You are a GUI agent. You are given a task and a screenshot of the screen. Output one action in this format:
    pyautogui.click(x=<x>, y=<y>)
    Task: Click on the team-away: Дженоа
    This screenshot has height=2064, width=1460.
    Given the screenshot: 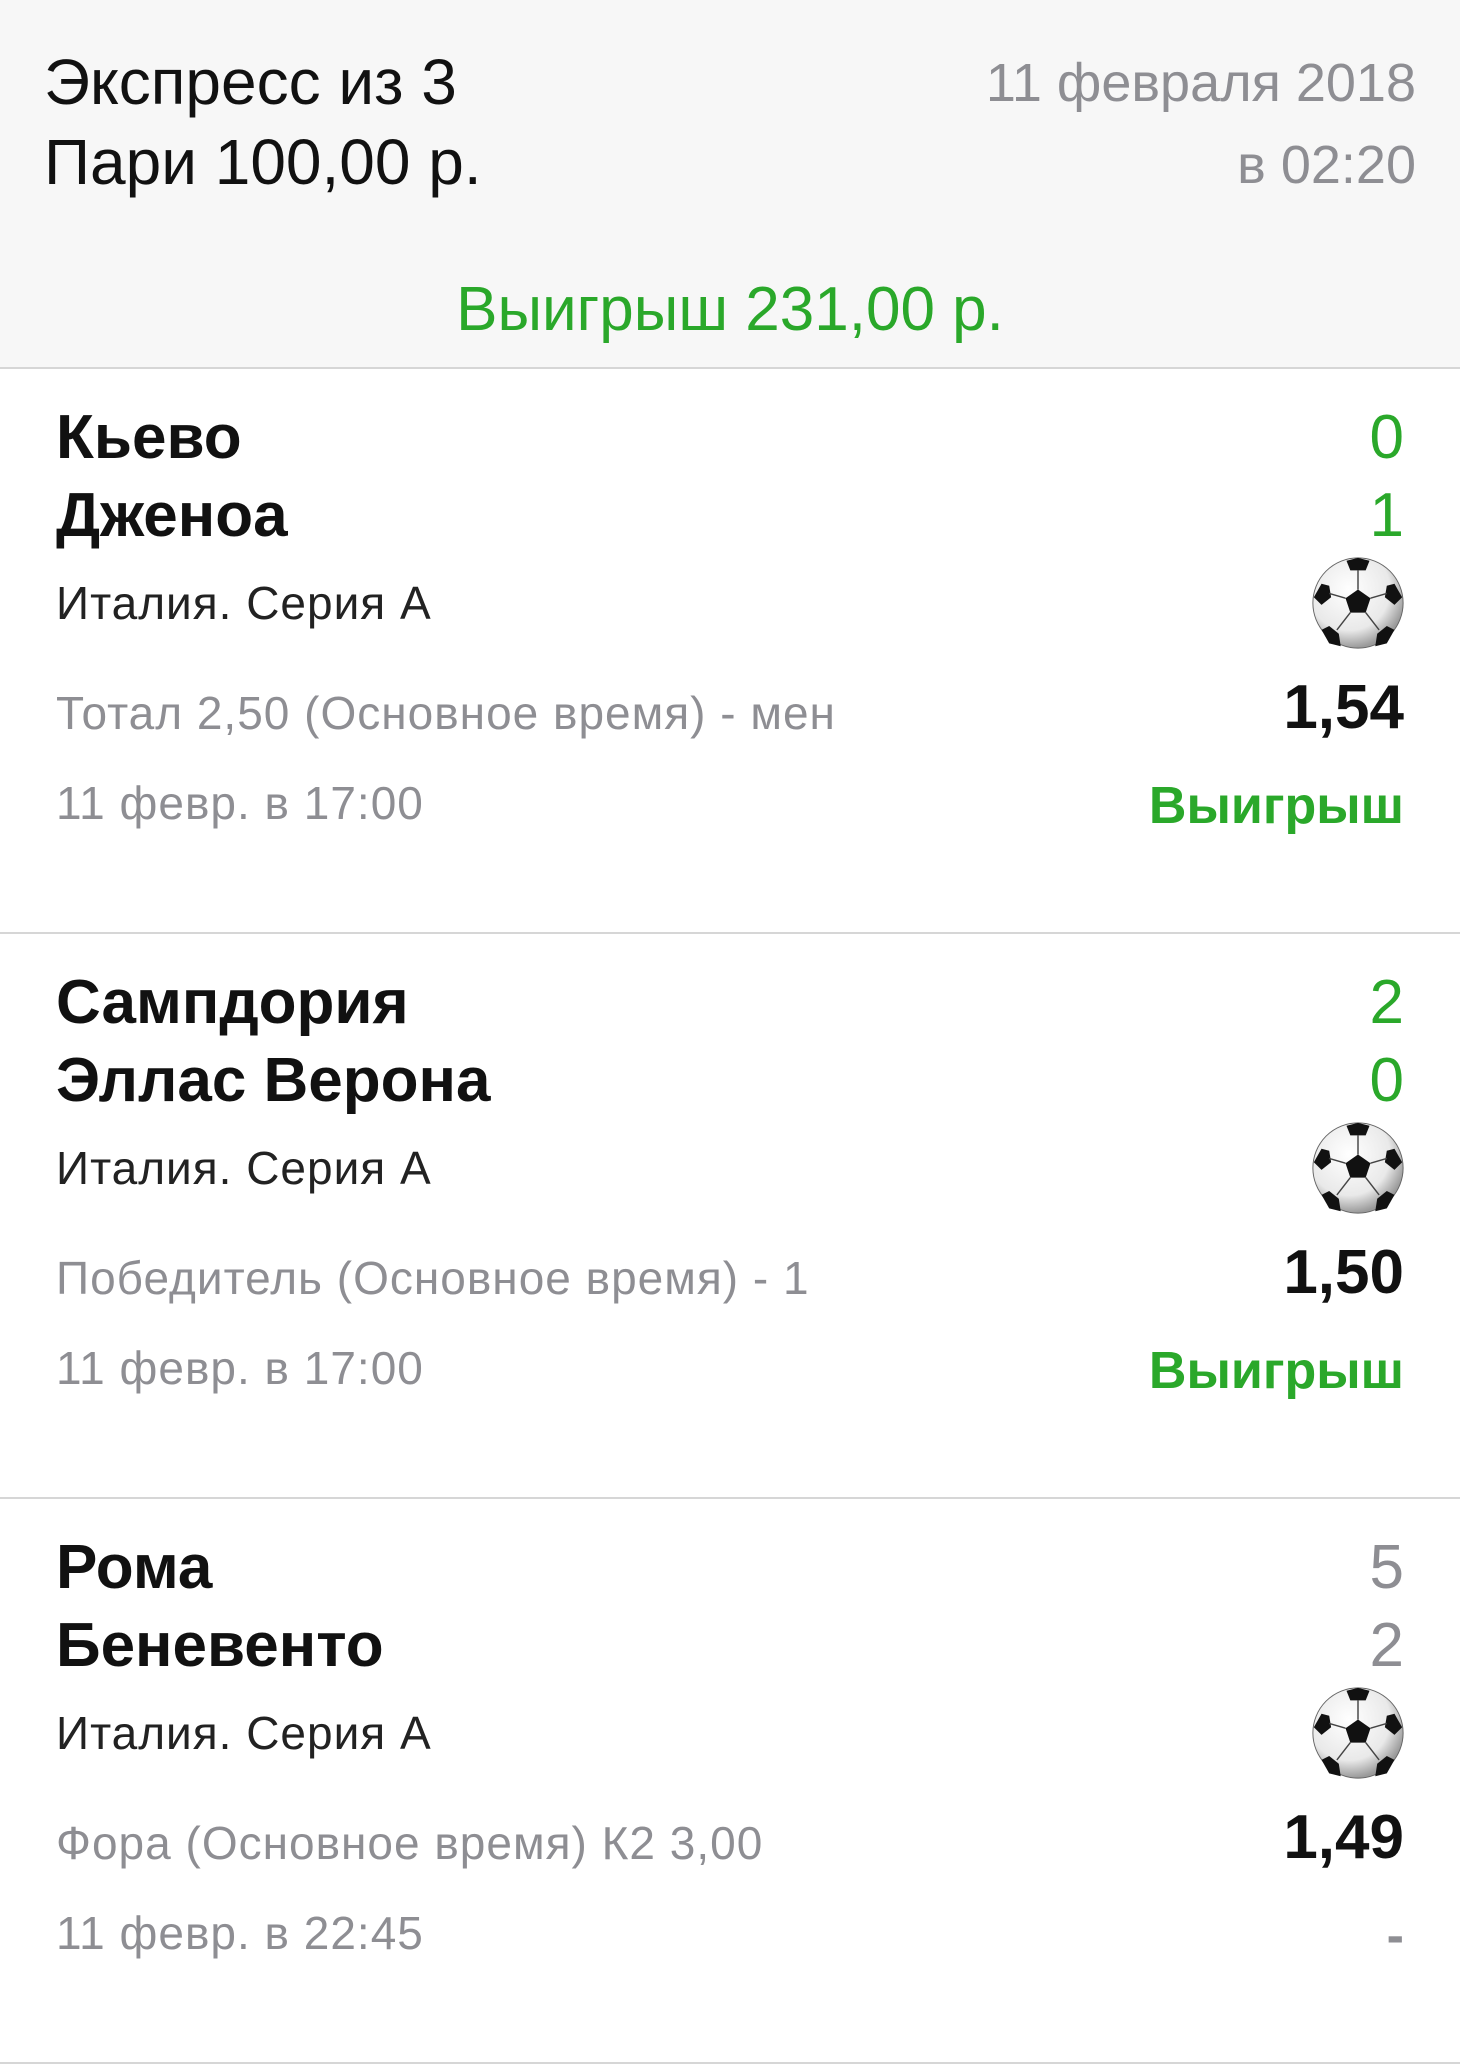 What is the action you would take?
    pyautogui.click(x=172, y=515)
    